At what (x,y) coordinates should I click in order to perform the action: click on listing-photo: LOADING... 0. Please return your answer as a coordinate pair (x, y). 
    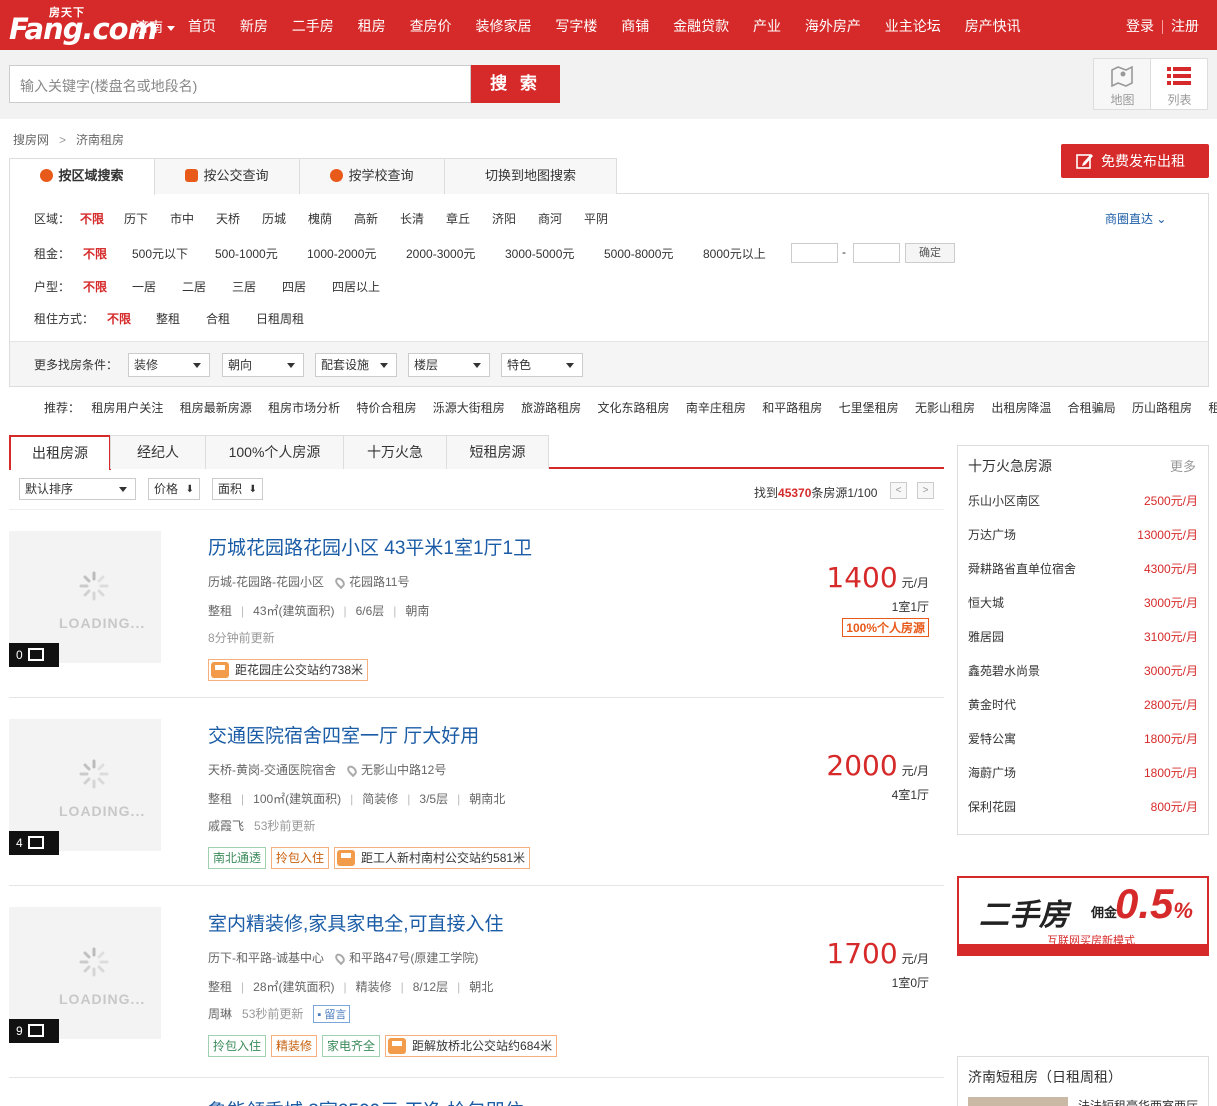
    Looking at the image, I should click on (85, 599).